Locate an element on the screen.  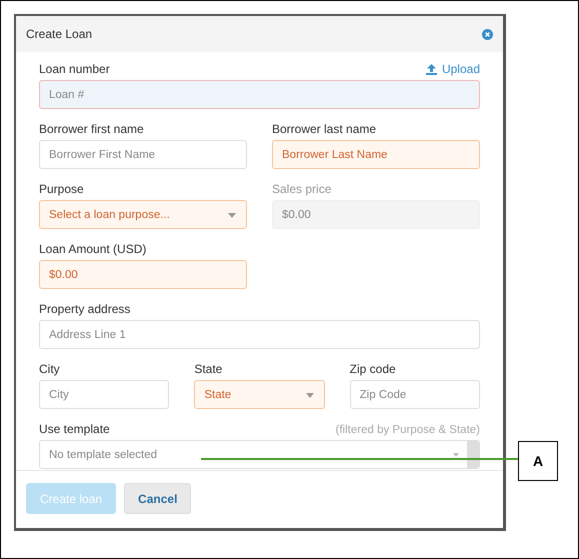
field-label: Zip code is located at coordinates (373, 369).